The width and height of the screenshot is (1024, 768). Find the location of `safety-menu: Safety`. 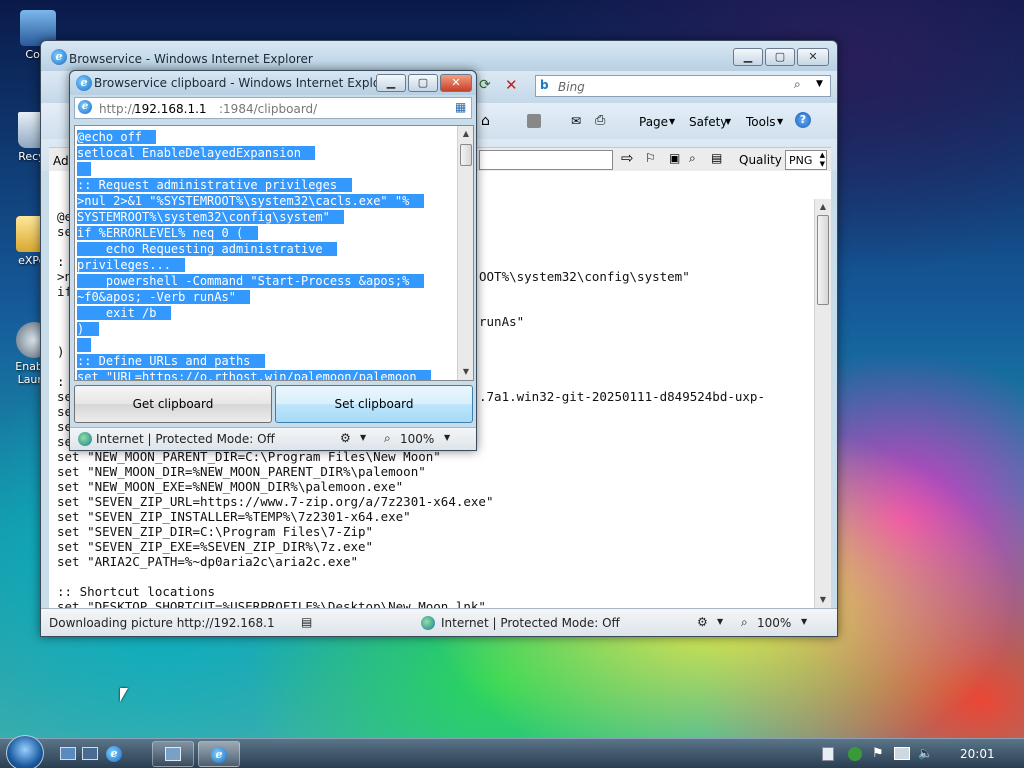

safety-menu: Safety is located at coordinates (708, 122).